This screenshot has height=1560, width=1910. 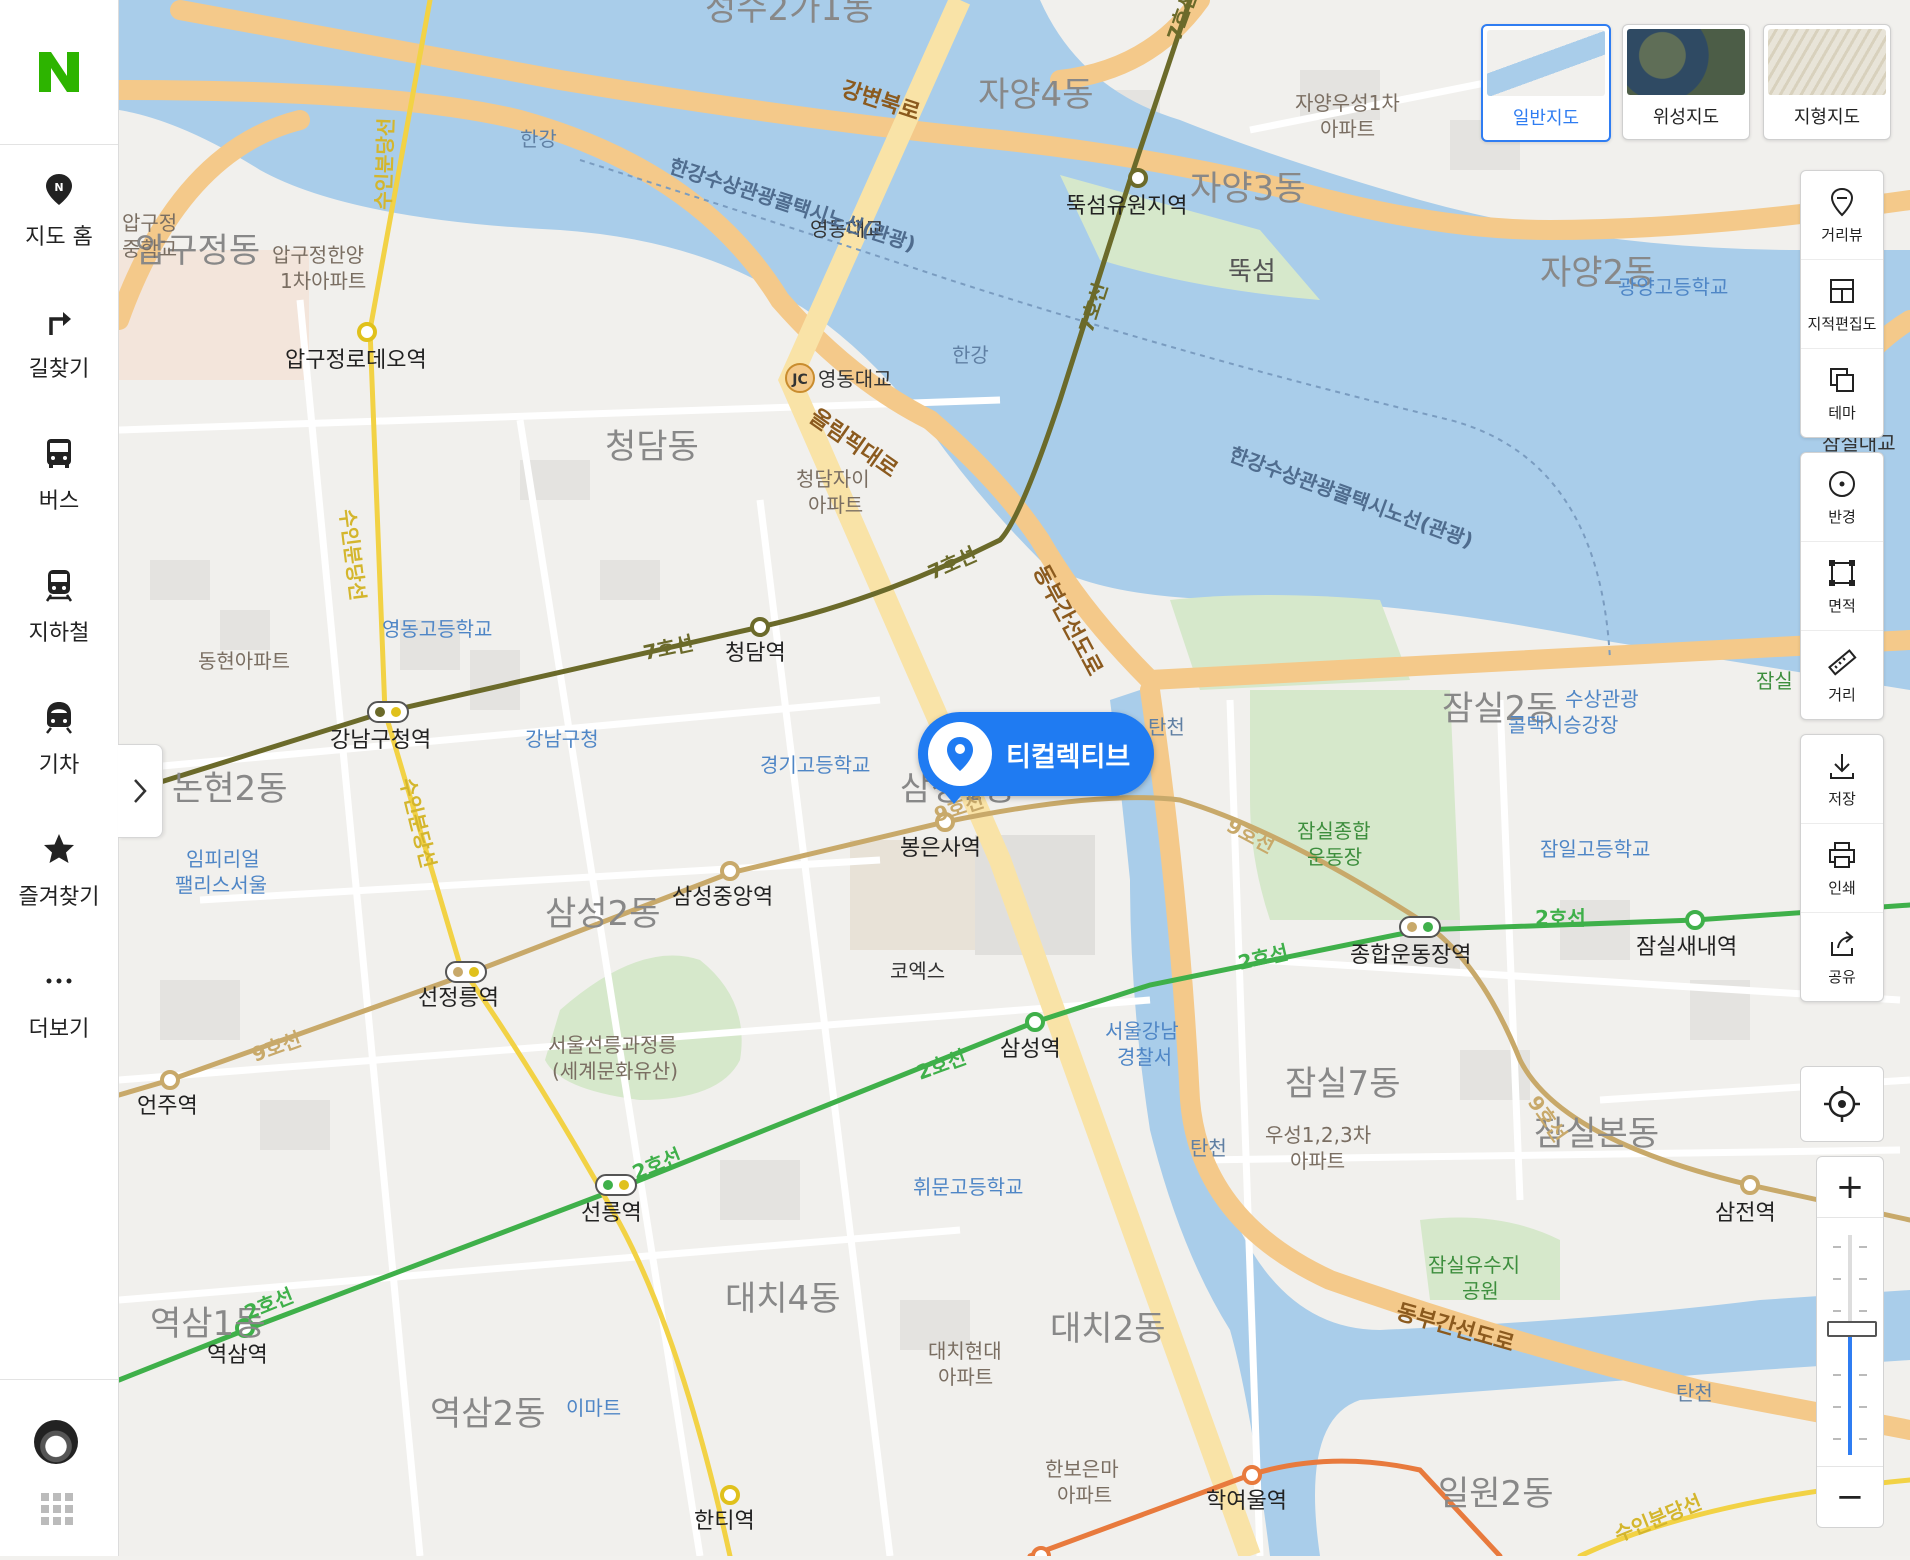 What do you see at coordinates (1842, 779) in the screenshot?
I see `tool-save: 저장` at bounding box center [1842, 779].